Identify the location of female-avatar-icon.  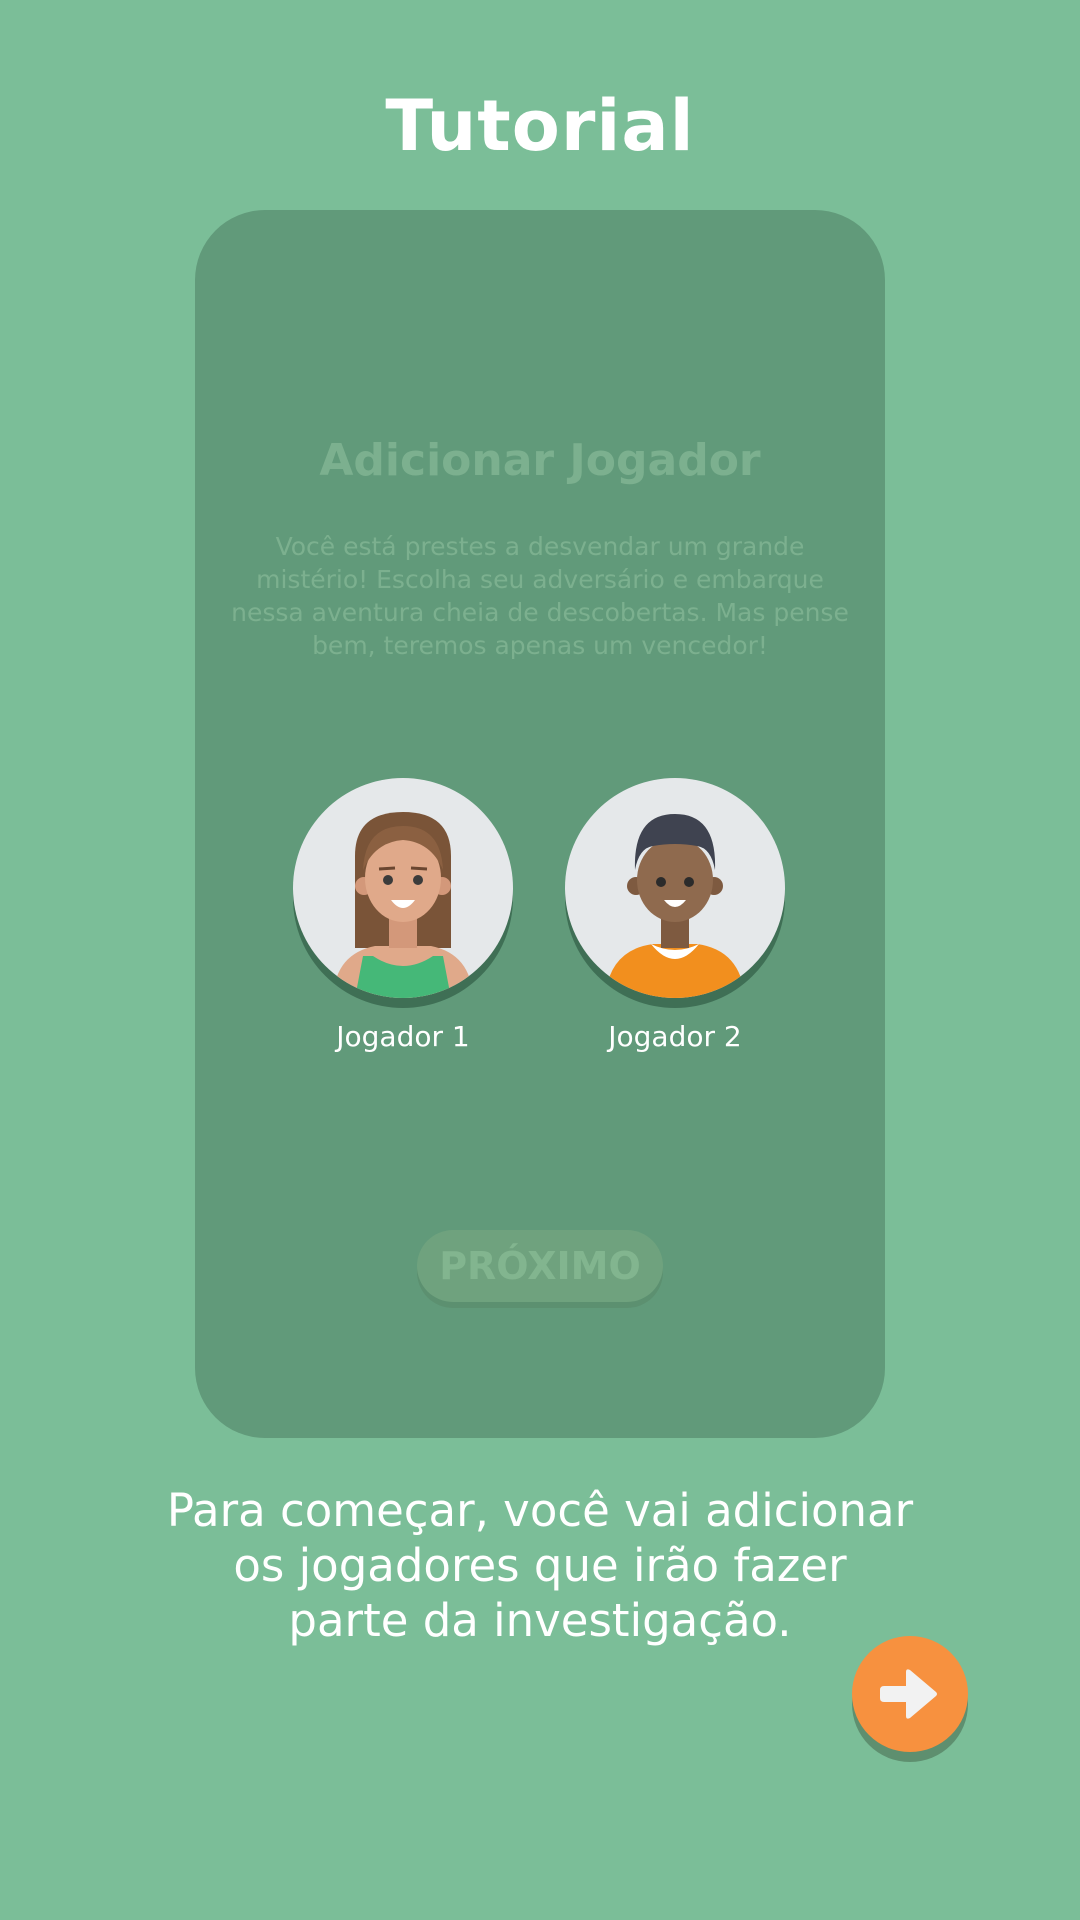
(403, 888).